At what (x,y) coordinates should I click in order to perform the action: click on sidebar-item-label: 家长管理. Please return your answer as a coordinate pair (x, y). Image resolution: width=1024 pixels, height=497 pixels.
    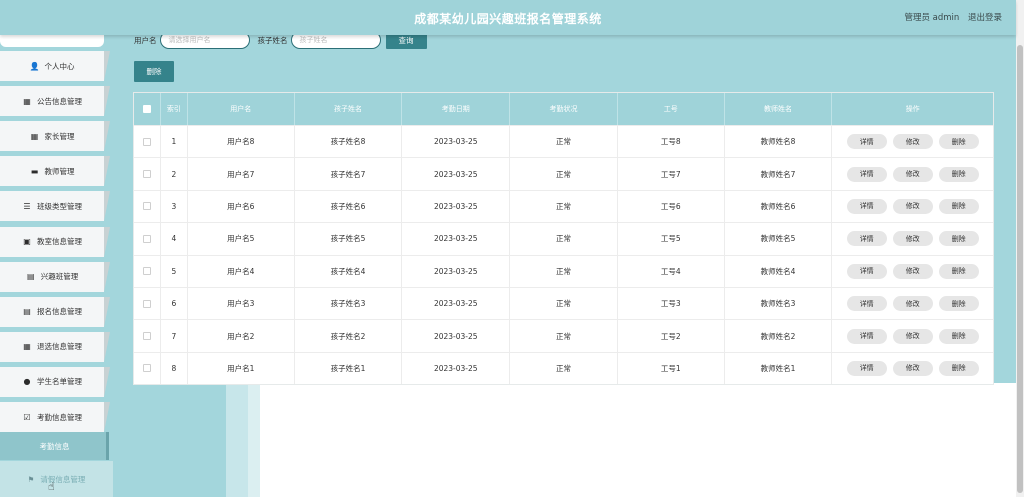
    Looking at the image, I should click on (59, 136).